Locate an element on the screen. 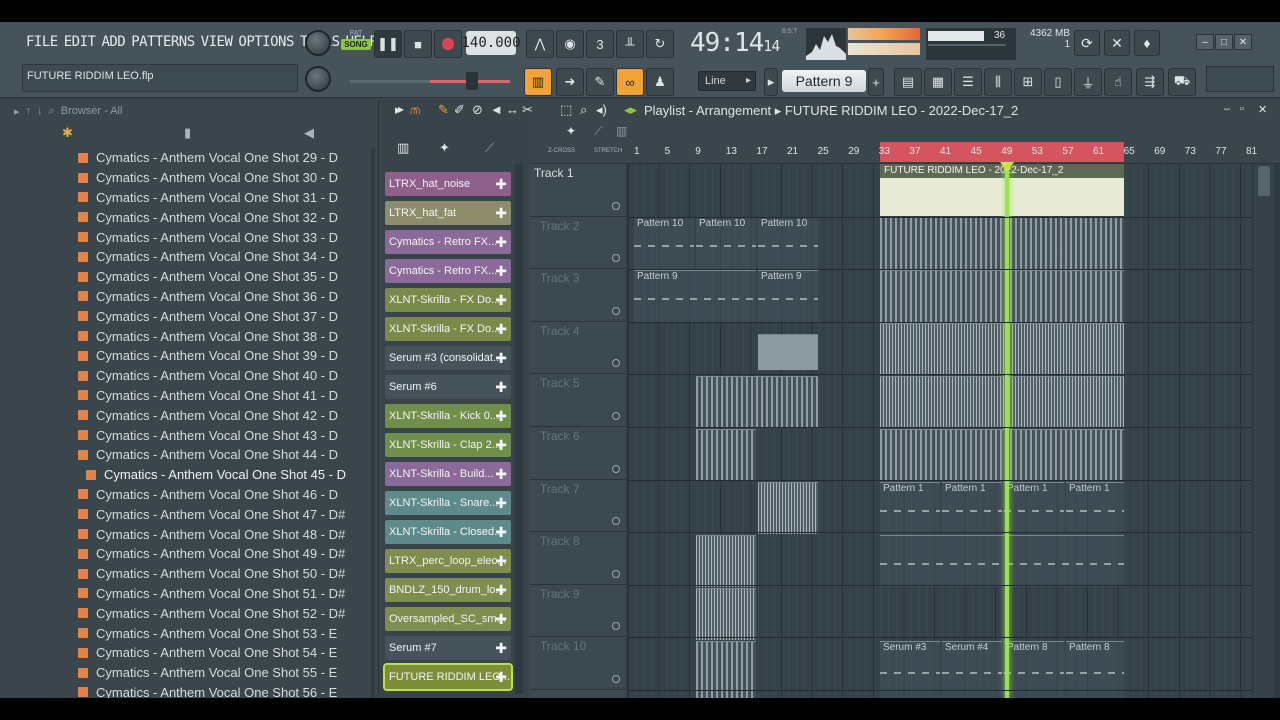 The height and width of the screenshot is (720, 1280). menu-view: VIEW is located at coordinates (217, 42).